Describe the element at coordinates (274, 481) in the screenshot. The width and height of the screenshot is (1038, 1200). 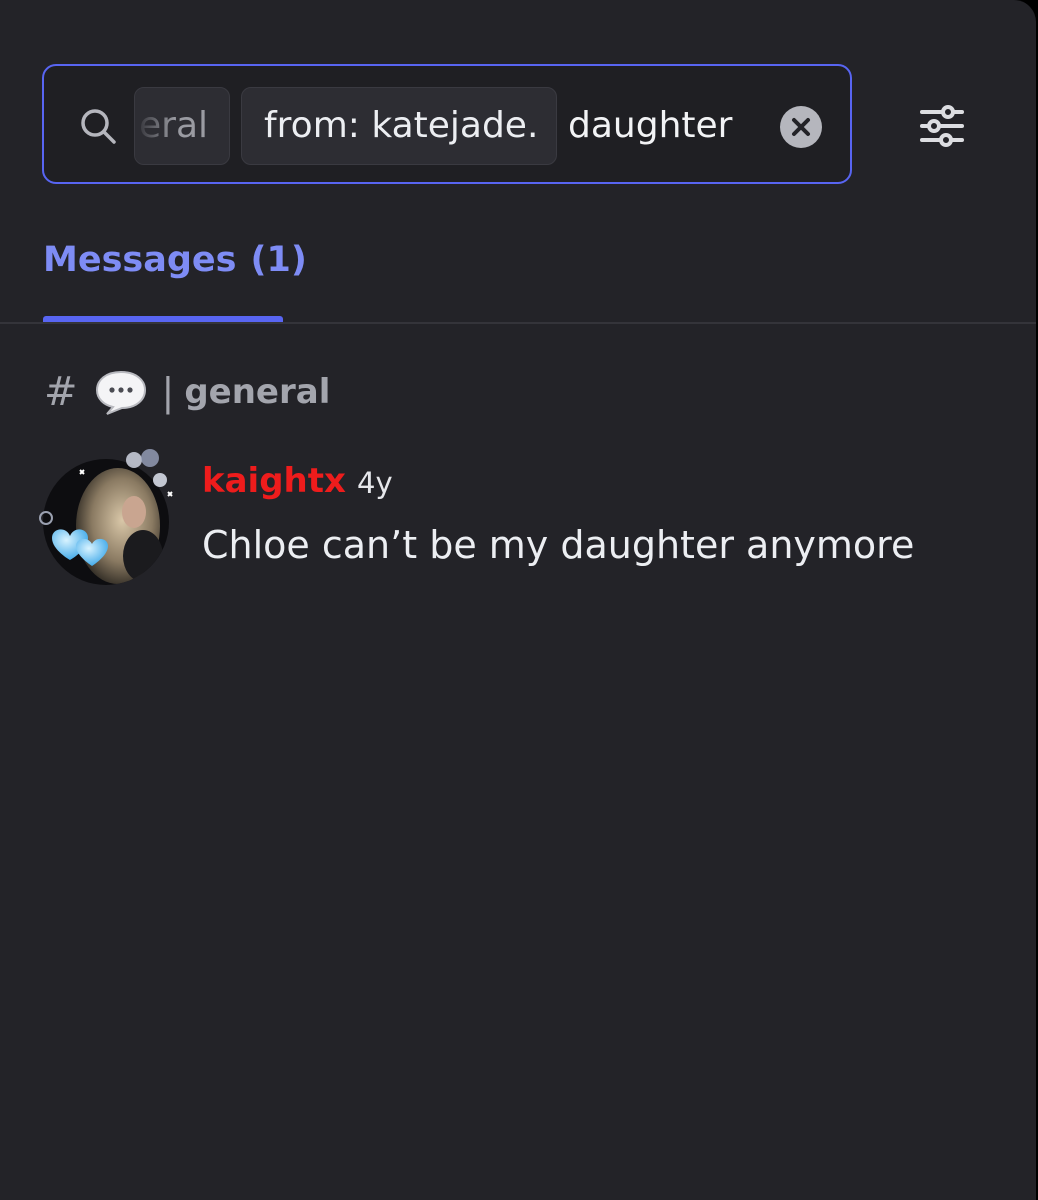
I see `message-author: kaightx` at that location.